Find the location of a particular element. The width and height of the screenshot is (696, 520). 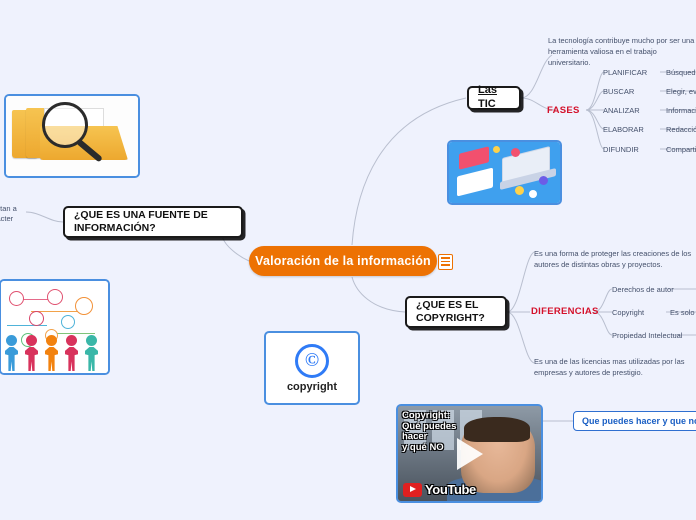

central-node: Valoración de la información is located at coordinates (343, 261).